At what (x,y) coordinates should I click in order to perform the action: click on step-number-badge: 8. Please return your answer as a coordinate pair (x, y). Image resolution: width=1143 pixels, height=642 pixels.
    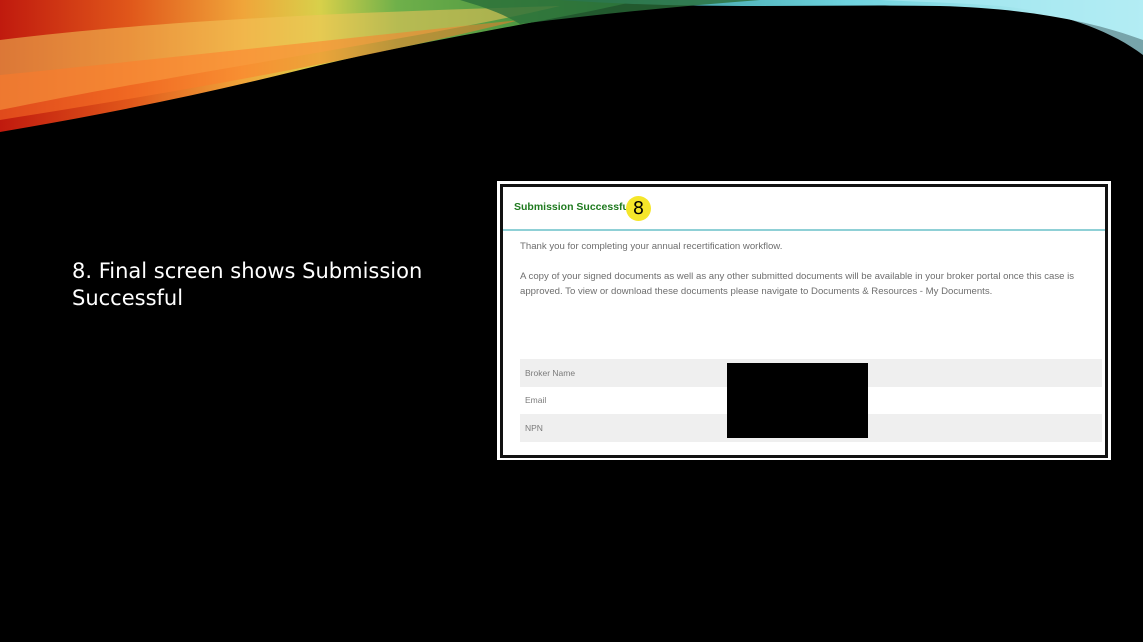
    Looking at the image, I should click on (638, 208).